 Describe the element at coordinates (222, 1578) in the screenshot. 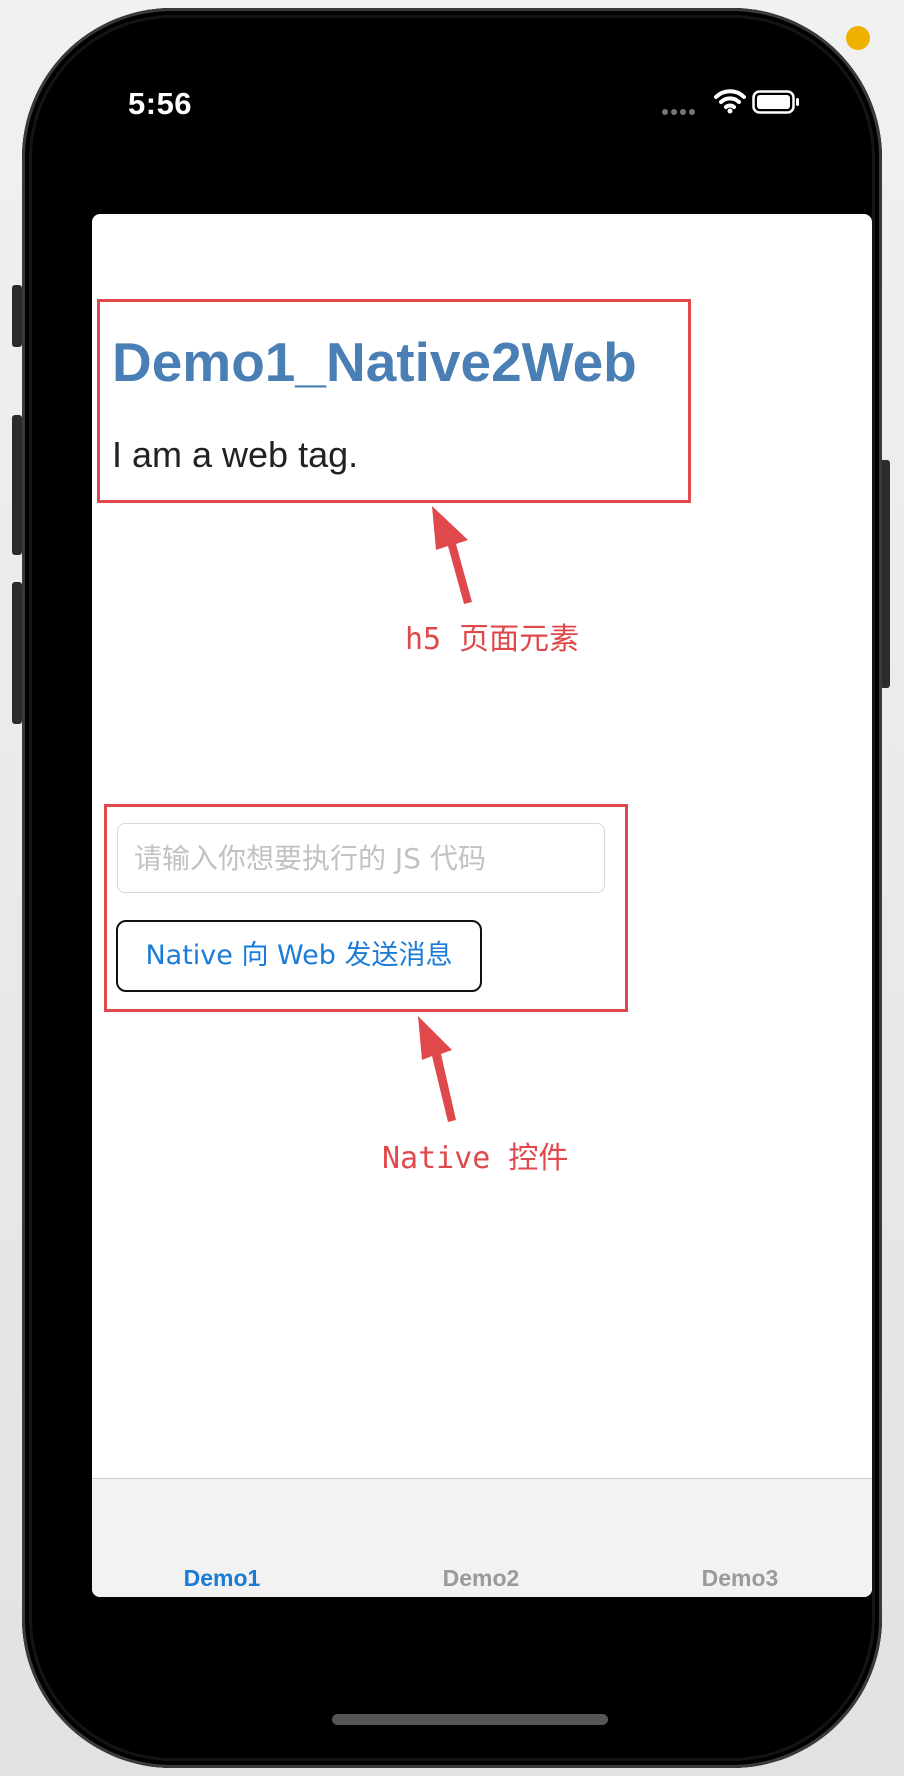

I see `tab-demo1: Demo1` at that location.